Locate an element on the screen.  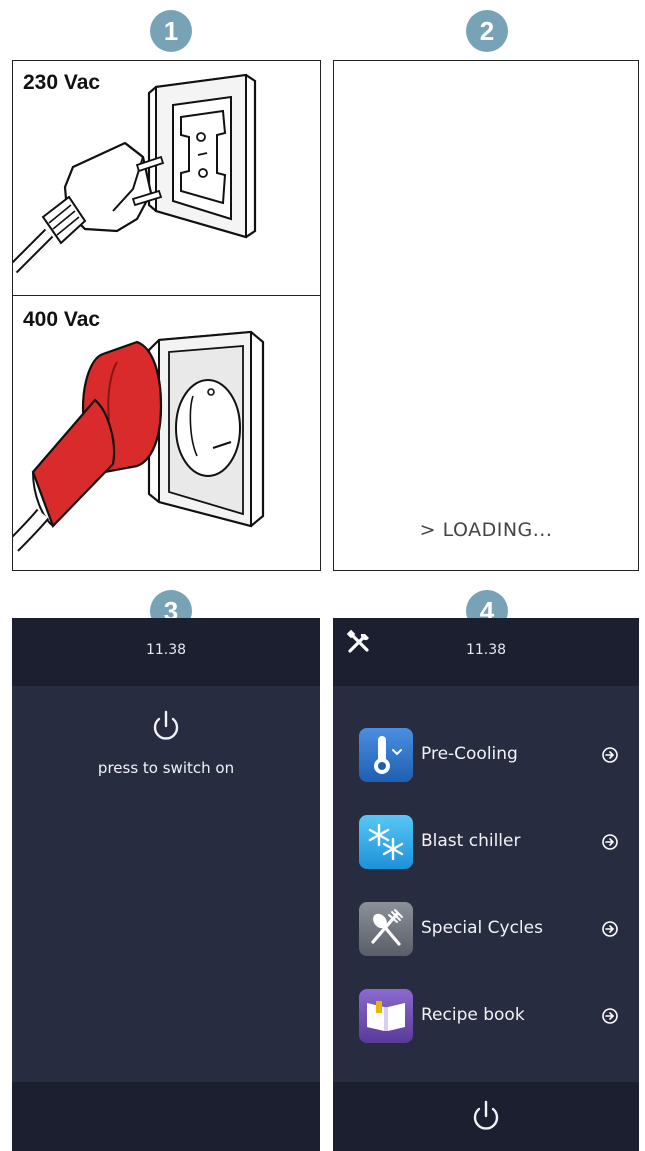
industrial-socket-plug-illustration is located at coordinates (139, 441).